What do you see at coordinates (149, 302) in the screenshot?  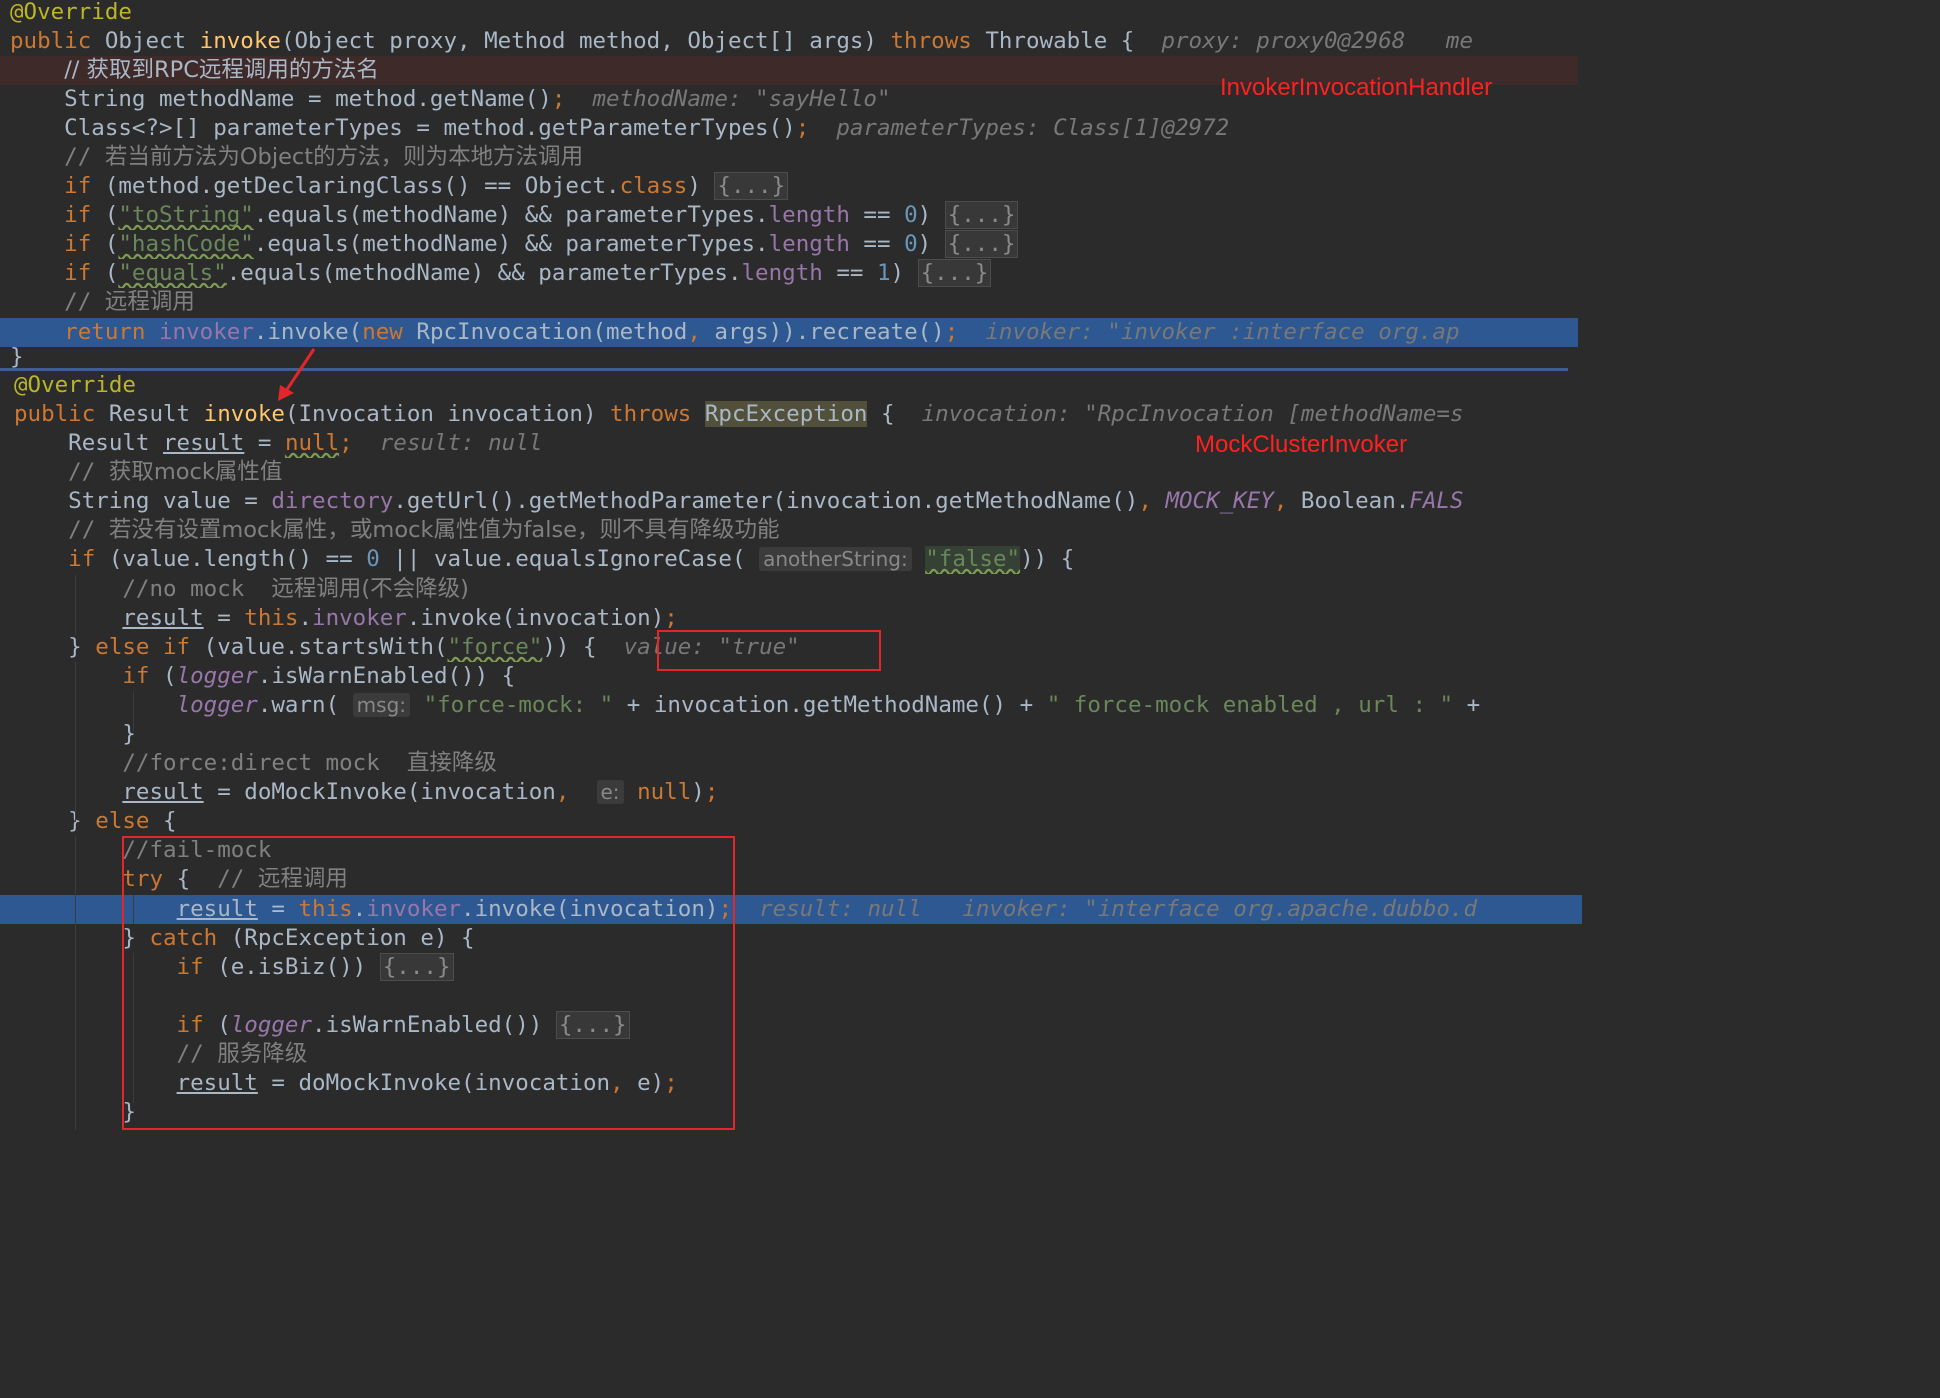 I see `code-token: 远程调用` at bounding box center [149, 302].